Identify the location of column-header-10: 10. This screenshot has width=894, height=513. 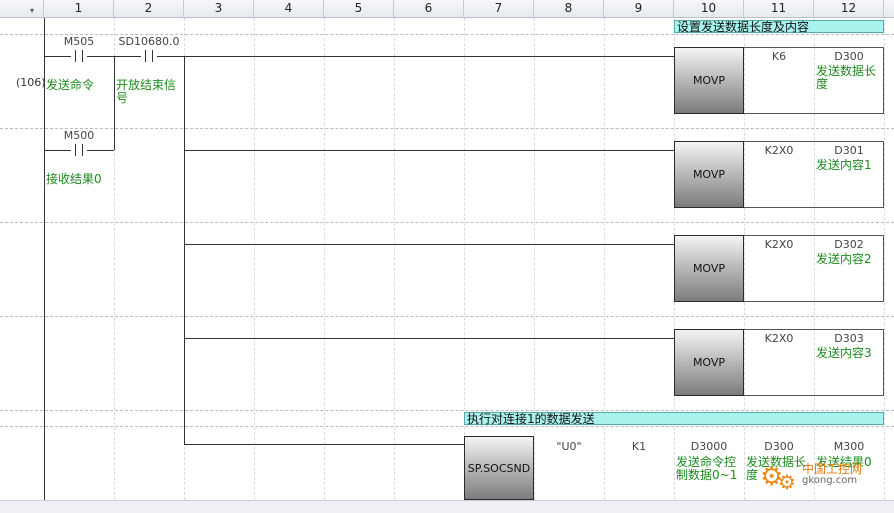
(709, 8).